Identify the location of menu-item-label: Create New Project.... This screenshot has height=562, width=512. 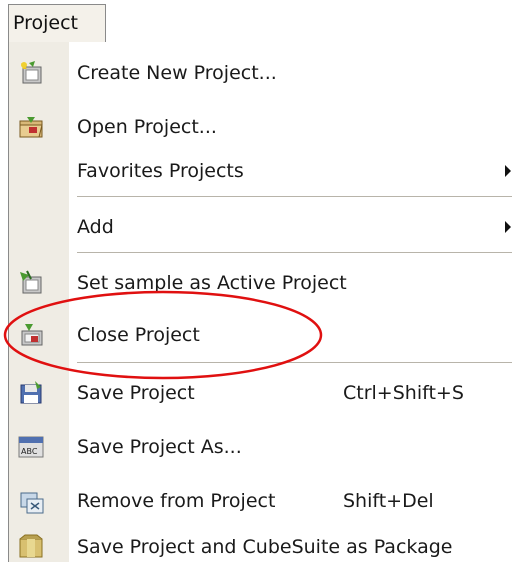
(177, 73).